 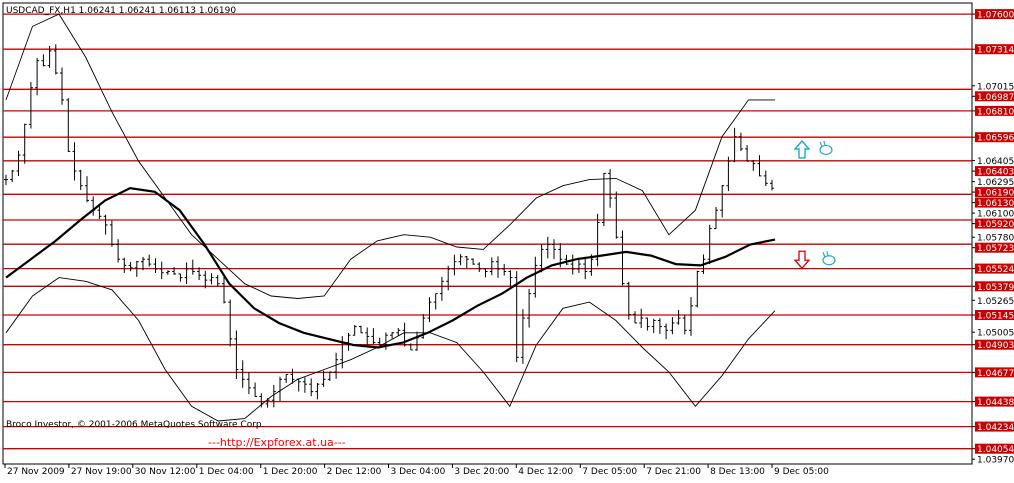 What do you see at coordinates (995, 98) in the screenshot?
I see `price-tick-label: 1.06987` at bounding box center [995, 98].